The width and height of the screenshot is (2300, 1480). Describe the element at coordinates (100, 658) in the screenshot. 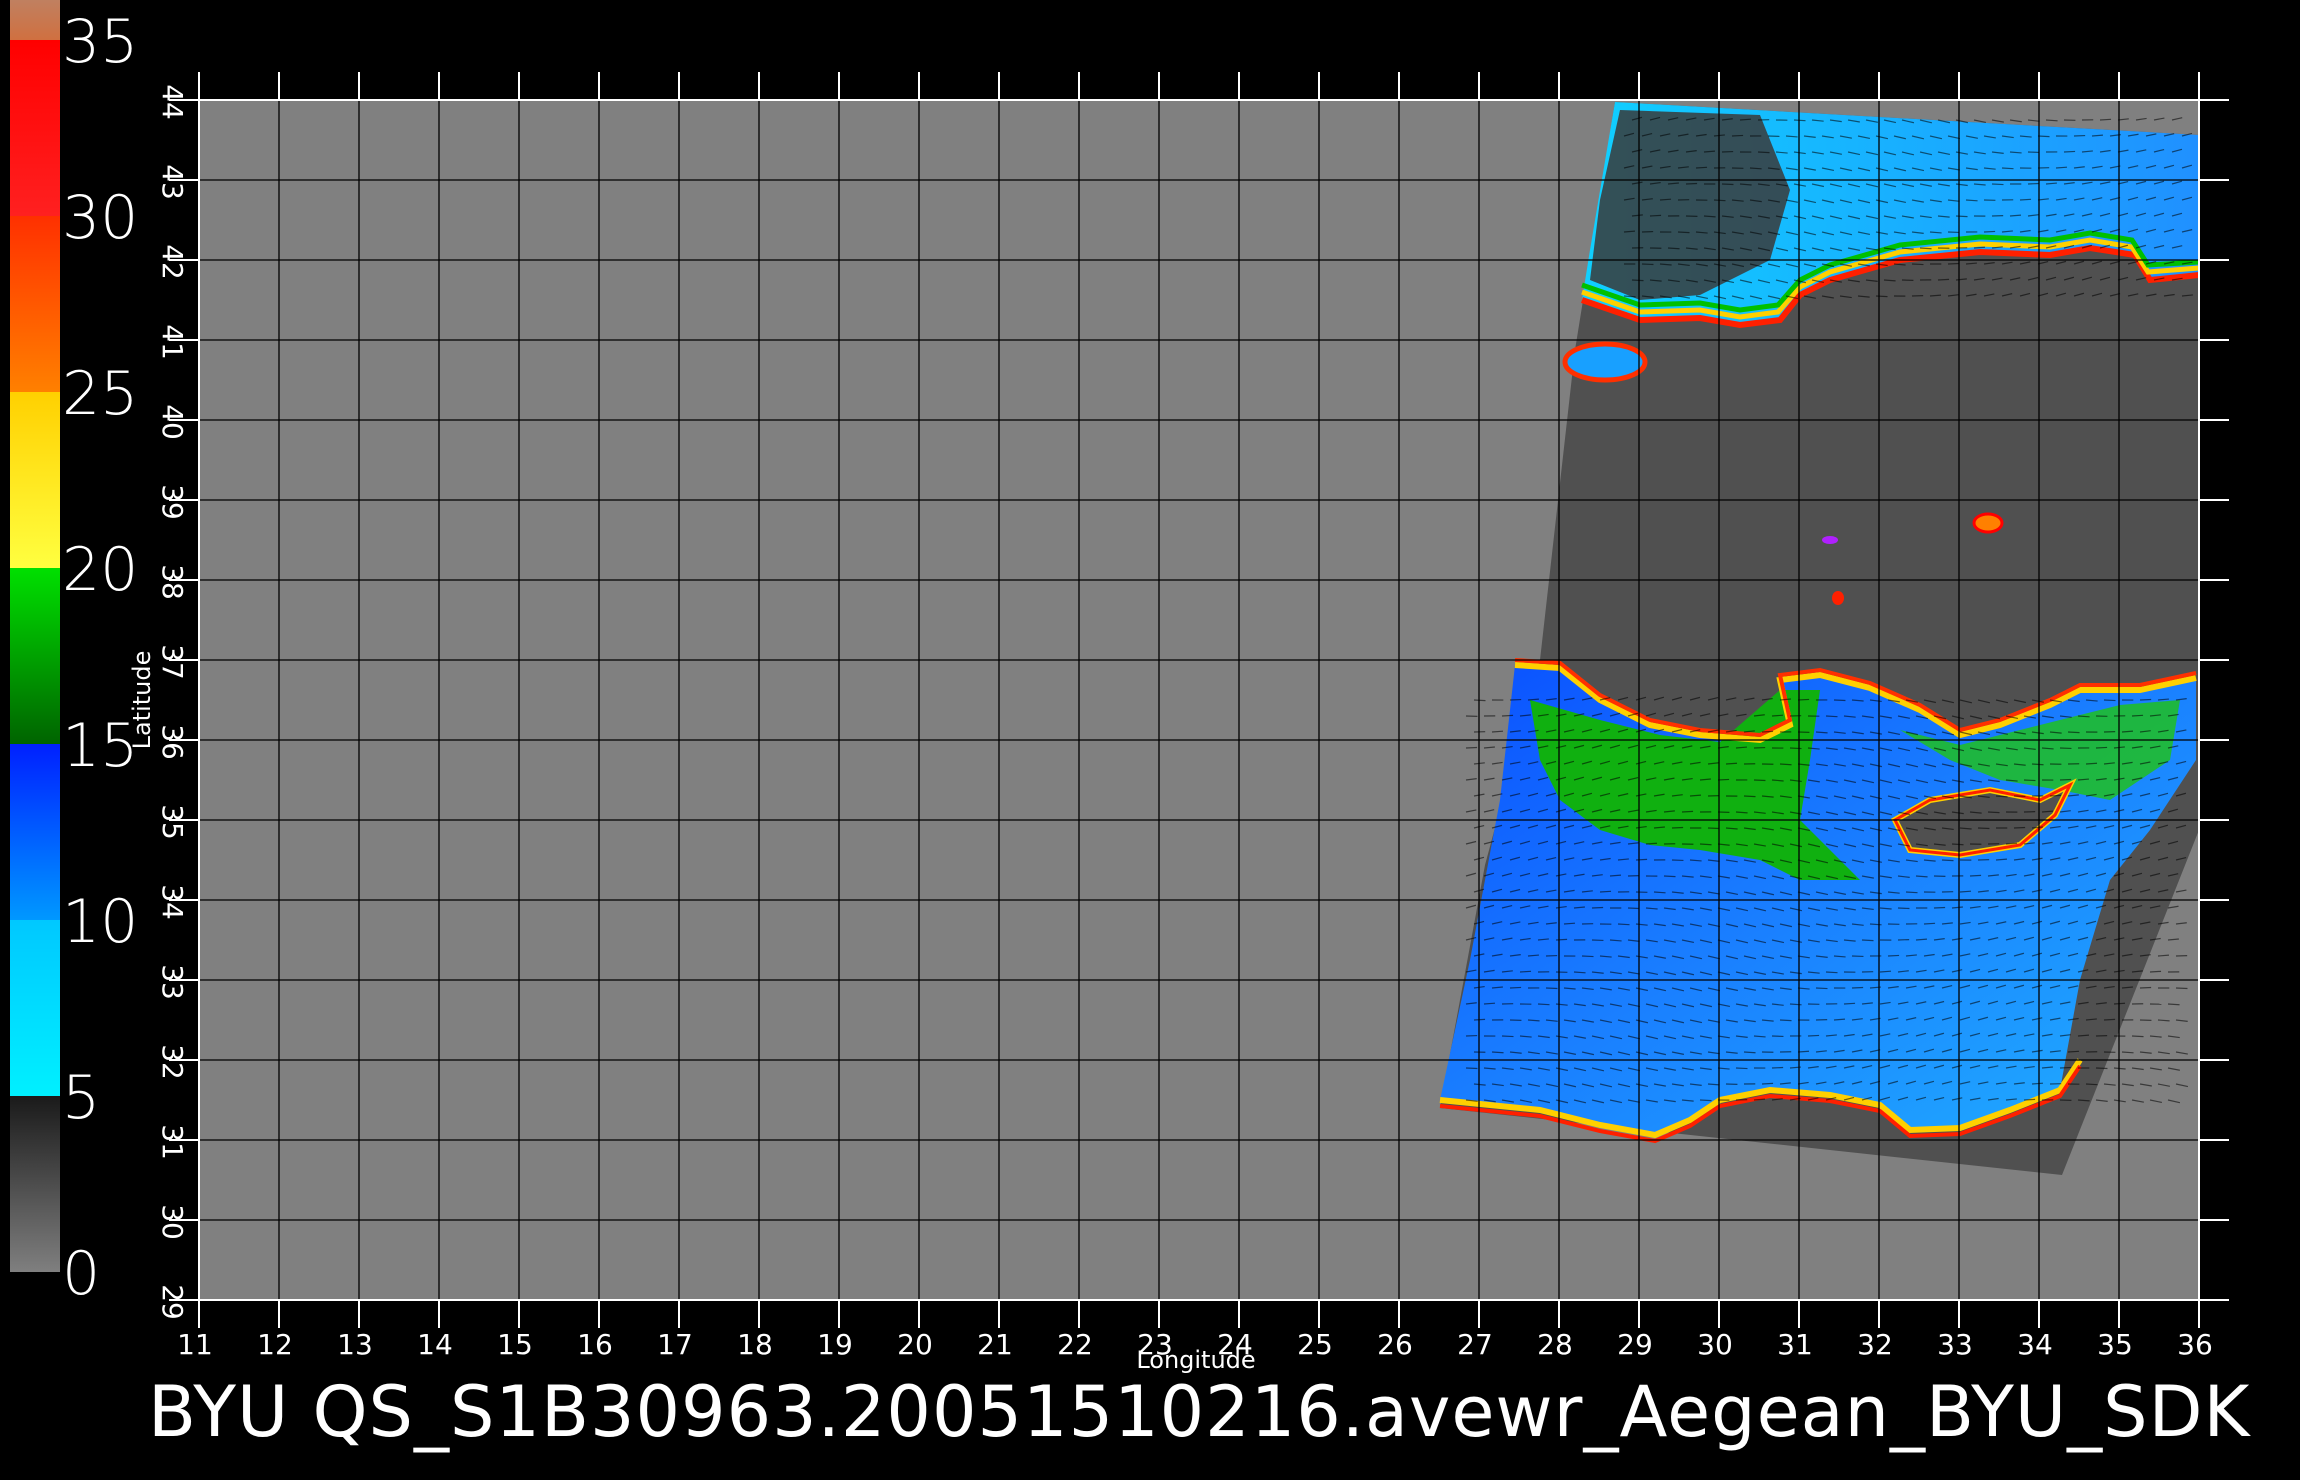

I see `colorbar-labels: 35 30 25 20 15 10 5 0` at that location.